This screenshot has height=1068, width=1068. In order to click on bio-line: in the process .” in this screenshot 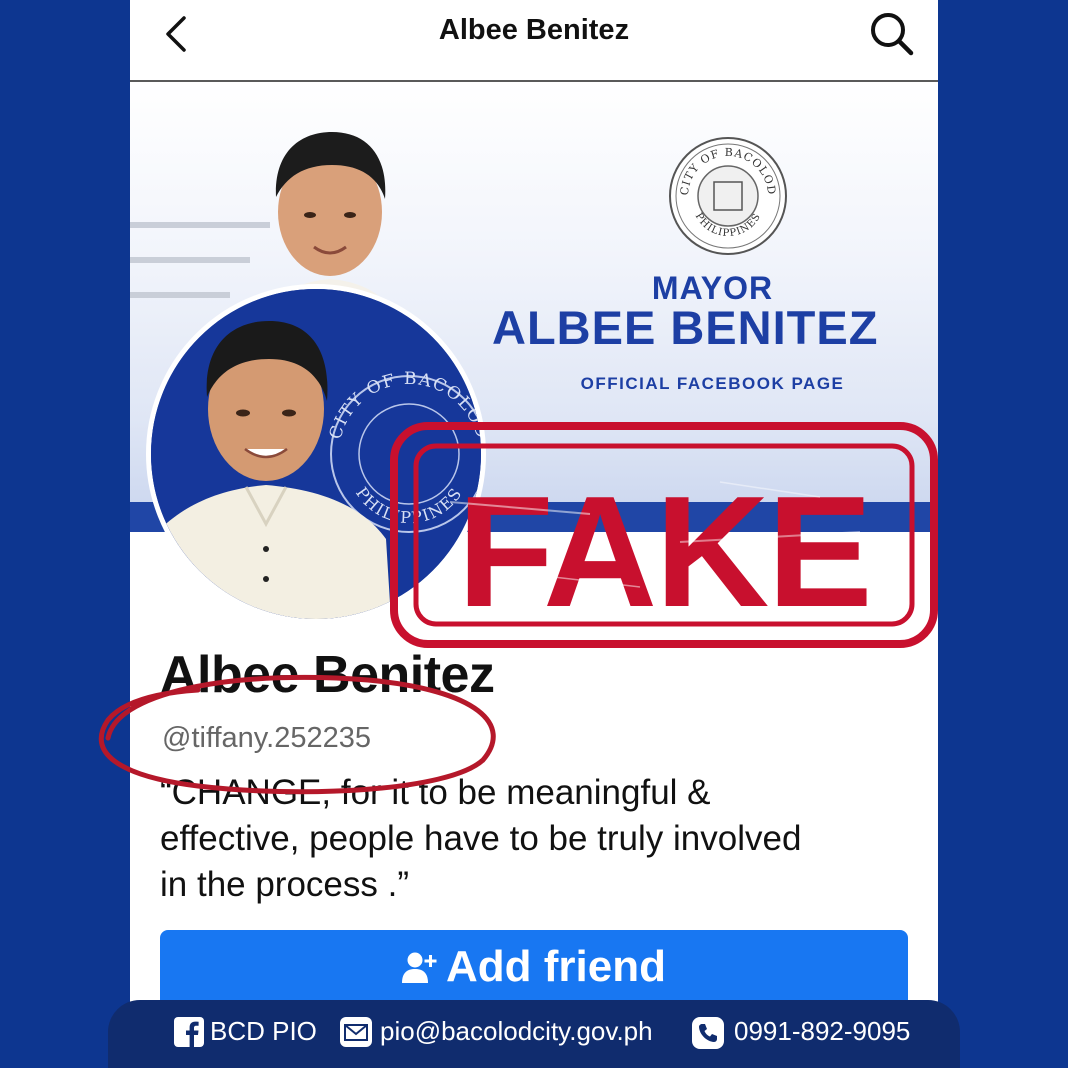, I will do `click(284, 884)`.